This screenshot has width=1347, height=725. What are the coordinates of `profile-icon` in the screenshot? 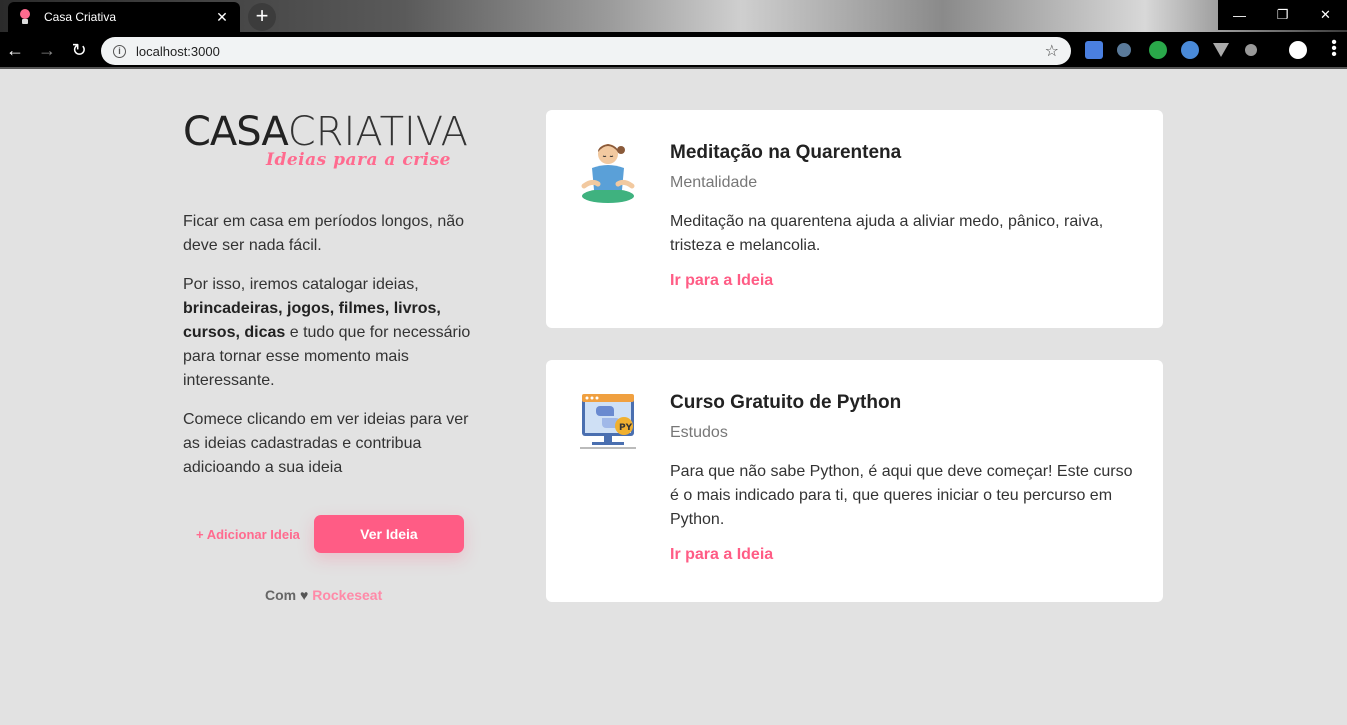 It's located at (1298, 50).